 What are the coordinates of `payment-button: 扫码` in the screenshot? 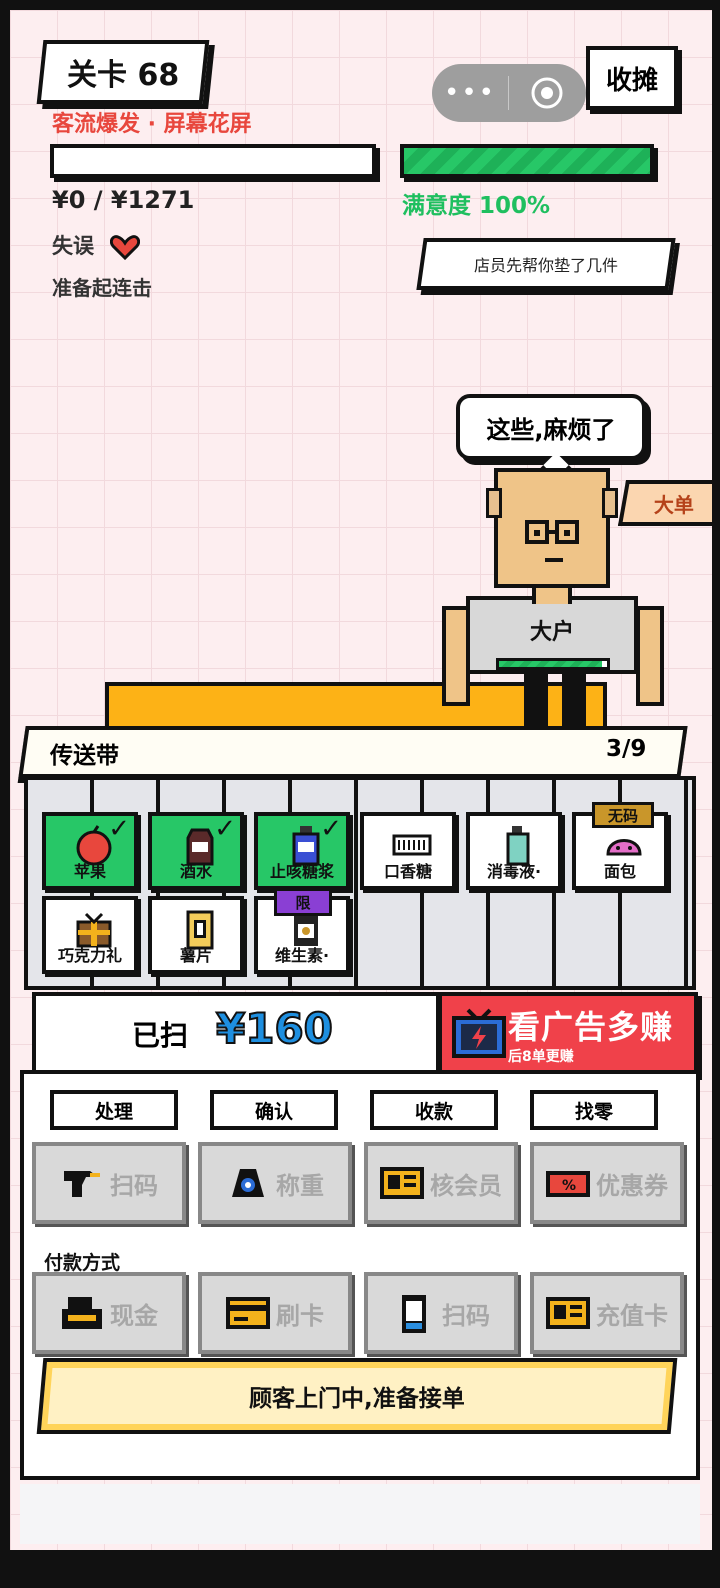 It's located at (441, 1313).